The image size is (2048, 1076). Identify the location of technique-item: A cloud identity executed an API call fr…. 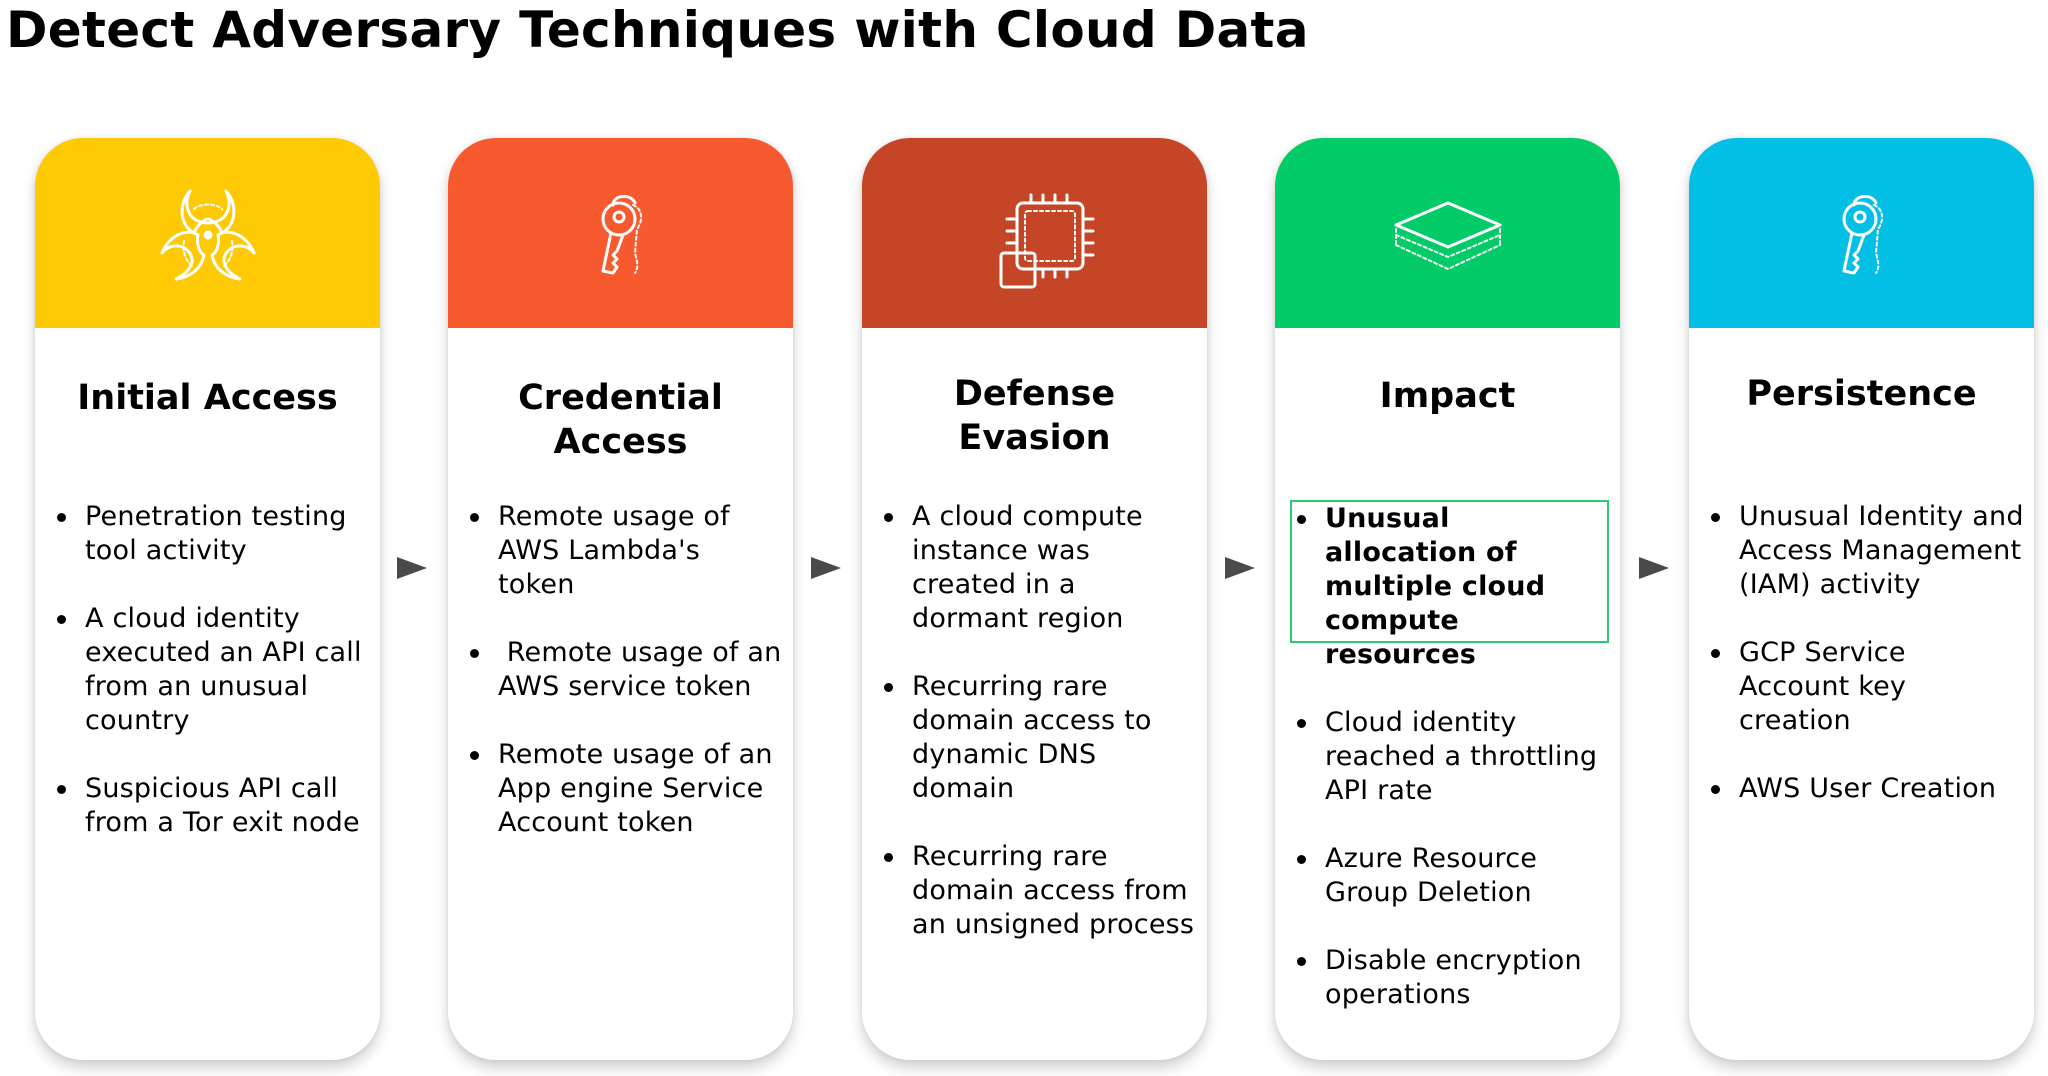
(211, 670).